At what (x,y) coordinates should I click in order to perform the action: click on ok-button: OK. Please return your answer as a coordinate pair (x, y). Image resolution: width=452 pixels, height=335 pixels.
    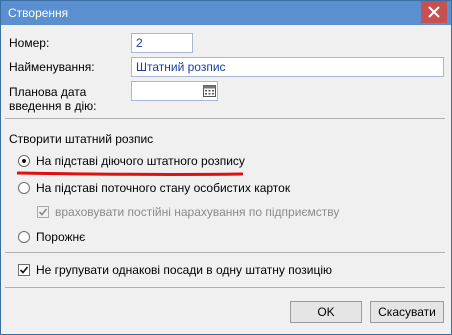
    Looking at the image, I should click on (326, 312).